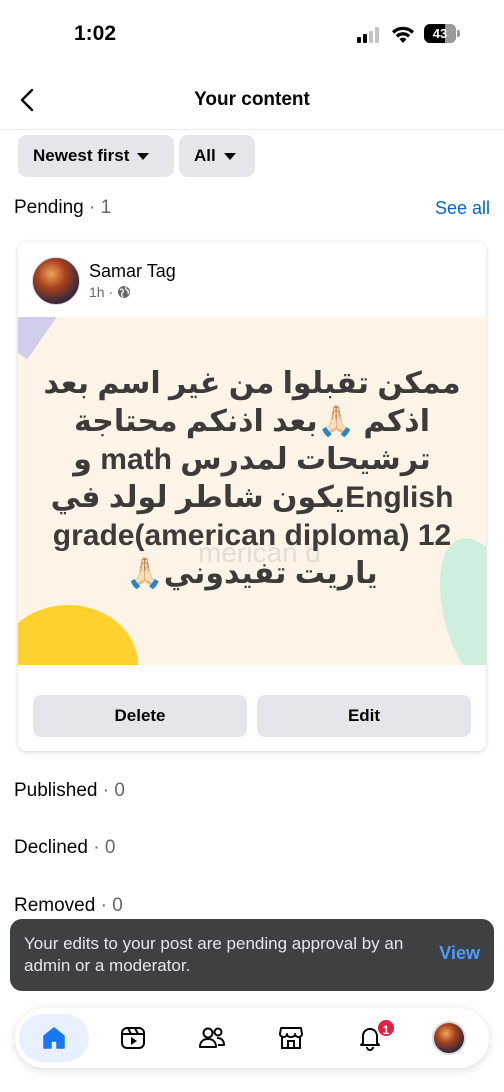 The height and width of the screenshot is (1092, 504). I want to click on home-icon, so click(54, 1038).